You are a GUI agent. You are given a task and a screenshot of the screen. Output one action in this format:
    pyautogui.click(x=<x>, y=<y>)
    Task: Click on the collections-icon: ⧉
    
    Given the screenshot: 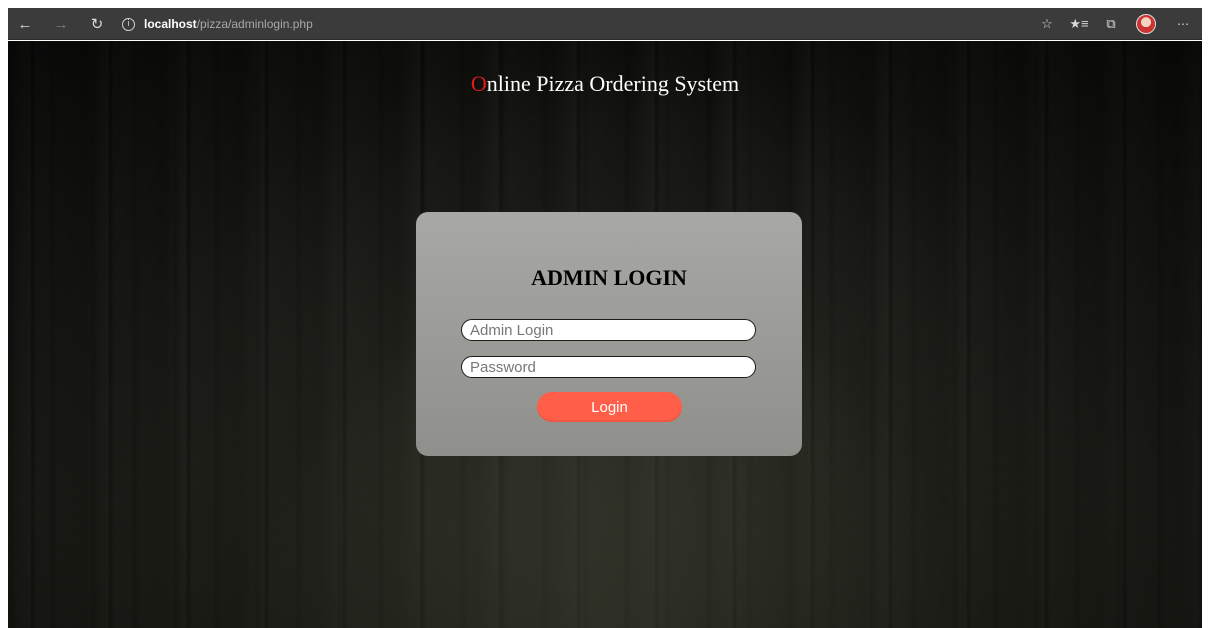 What is the action you would take?
    pyautogui.click(x=1111, y=23)
    